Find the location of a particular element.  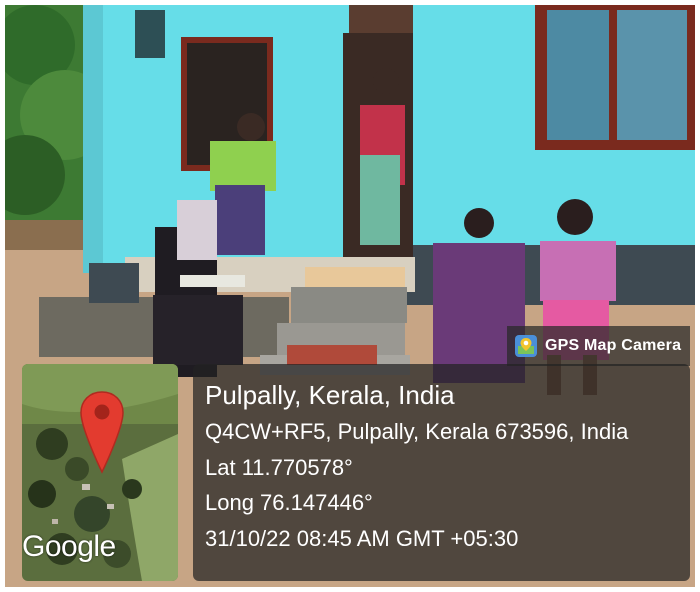

map-thumbnail: Google is located at coordinates (100, 472).